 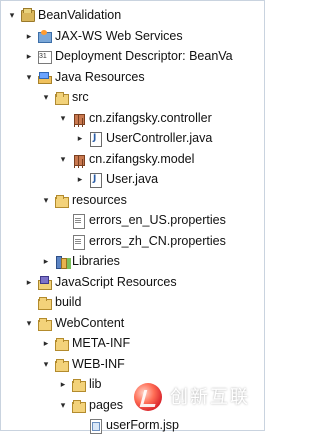 What do you see at coordinates (132, 364) in the screenshot?
I see `tree-item: ▾ WEB-INF` at bounding box center [132, 364].